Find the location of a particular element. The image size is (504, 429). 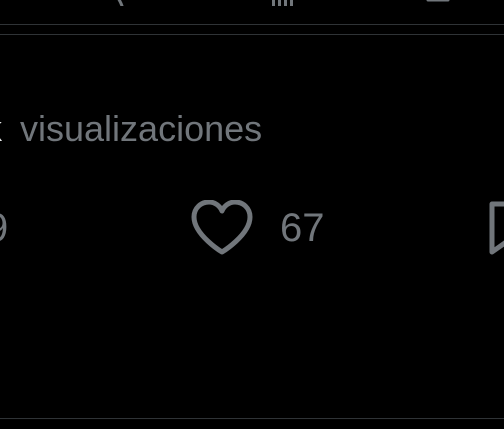

location-pin-icon is located at coordinates (120, 3).